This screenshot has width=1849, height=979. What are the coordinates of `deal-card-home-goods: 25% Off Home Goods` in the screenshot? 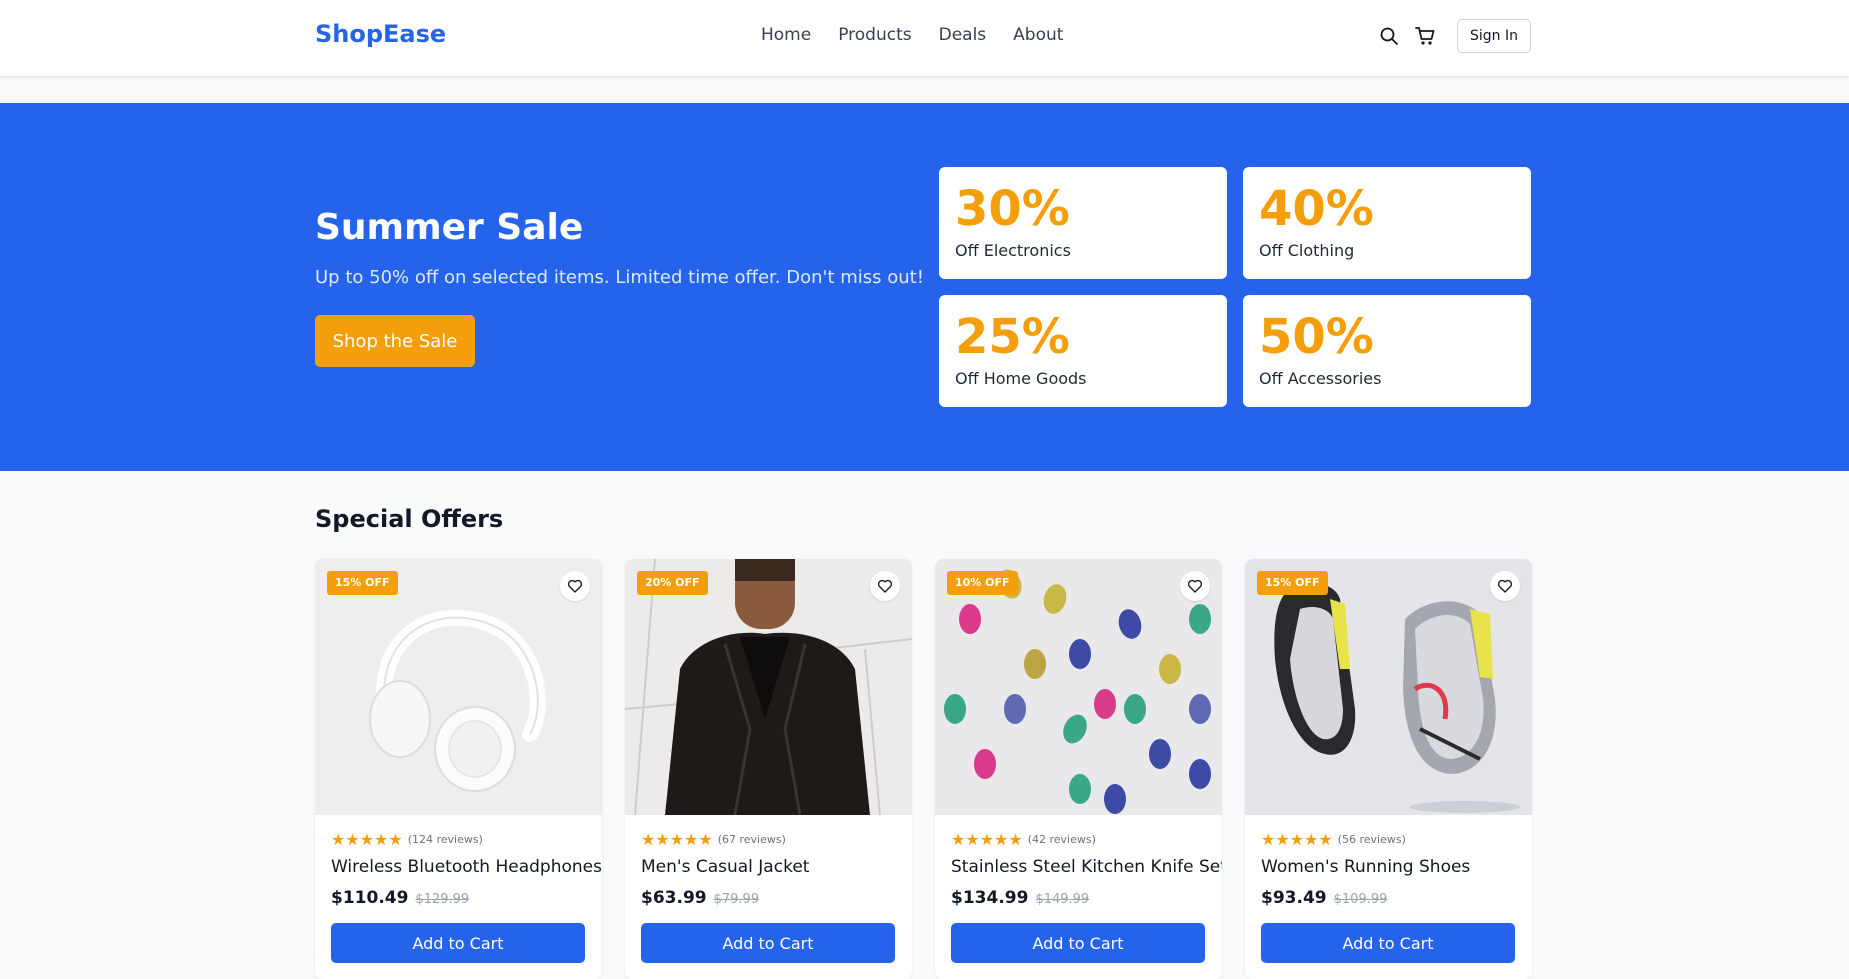 It's located at (1083, 351).